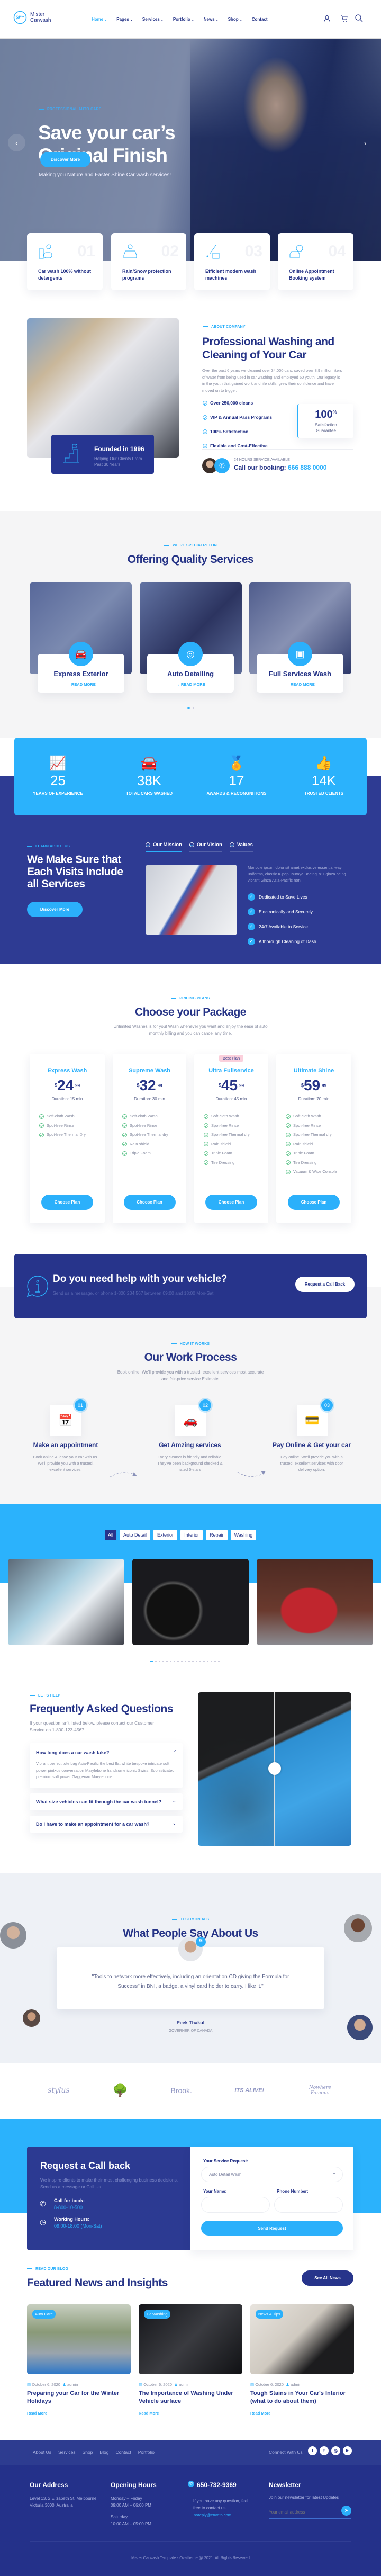  I want to click on blog-image: Auto Care, so click(79, 2339).